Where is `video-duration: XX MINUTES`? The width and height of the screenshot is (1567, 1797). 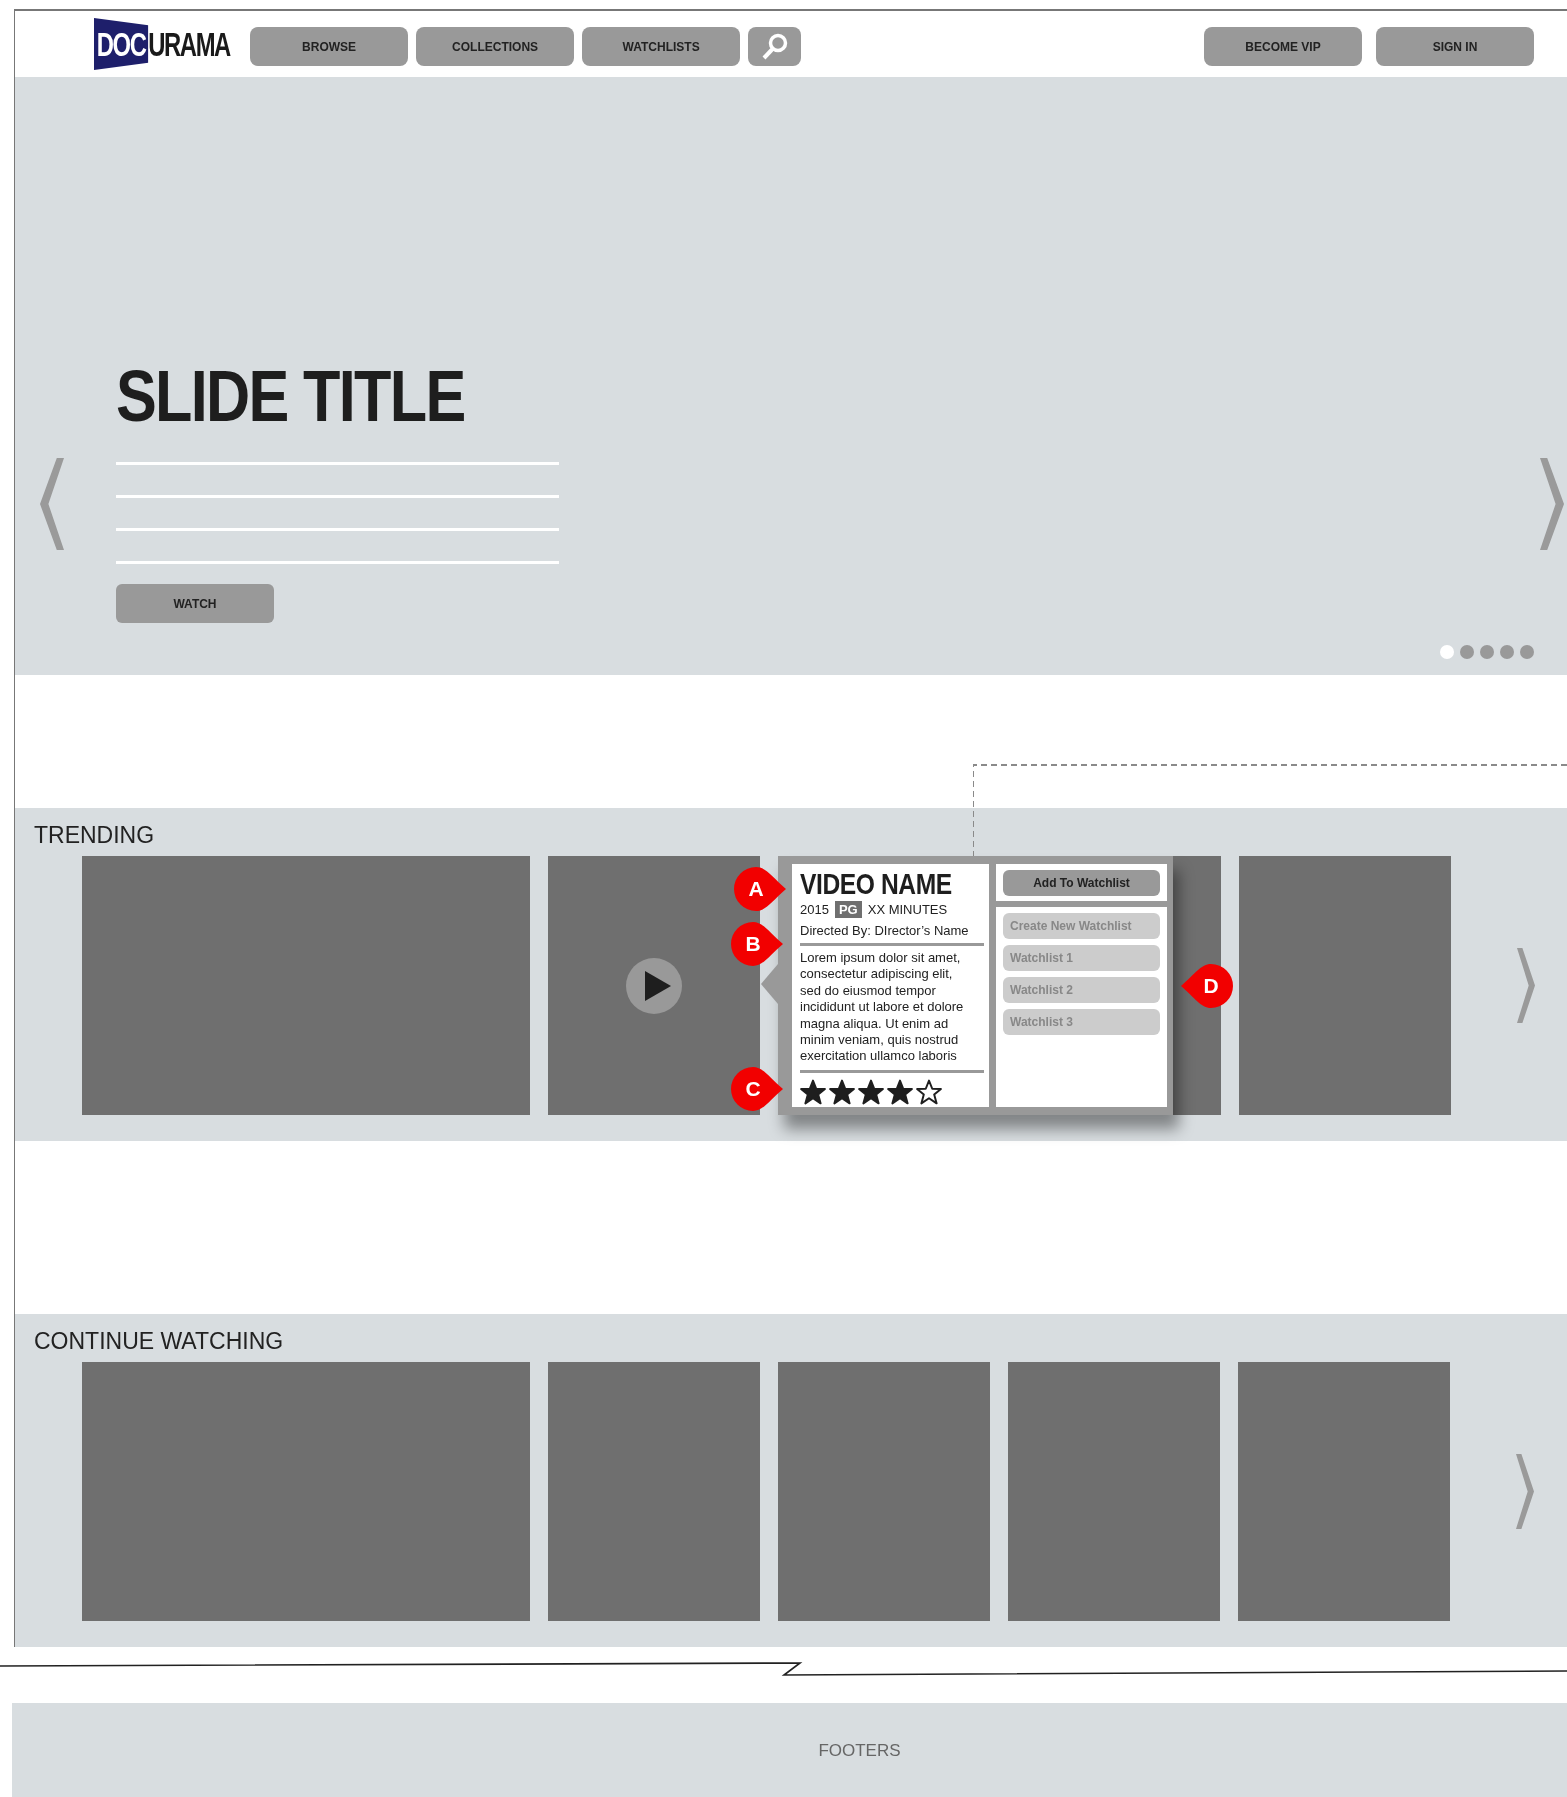 video-duration: XX MINUTES is located at coordinates (907, 909).